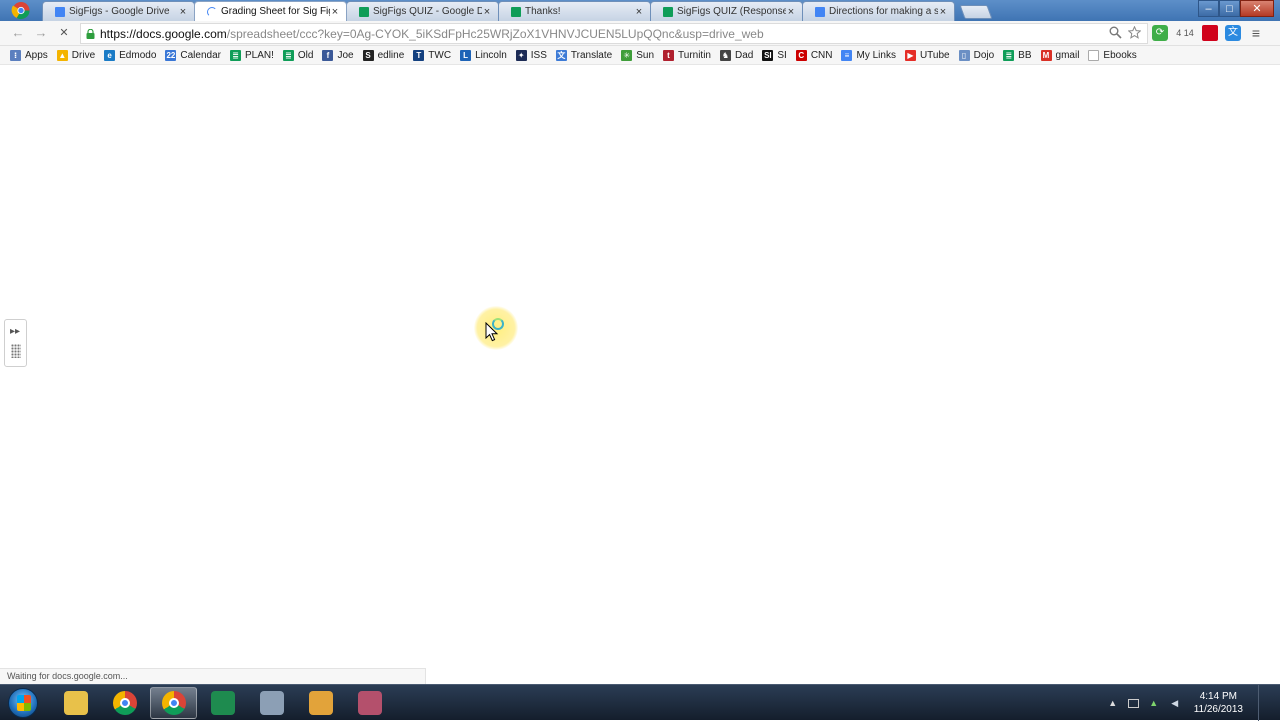 This screenshot has height=721, width=1280. Describe the element at coordinates (64, 33) in the screenshot. I see `stop-loading-button: ✕` at that location.